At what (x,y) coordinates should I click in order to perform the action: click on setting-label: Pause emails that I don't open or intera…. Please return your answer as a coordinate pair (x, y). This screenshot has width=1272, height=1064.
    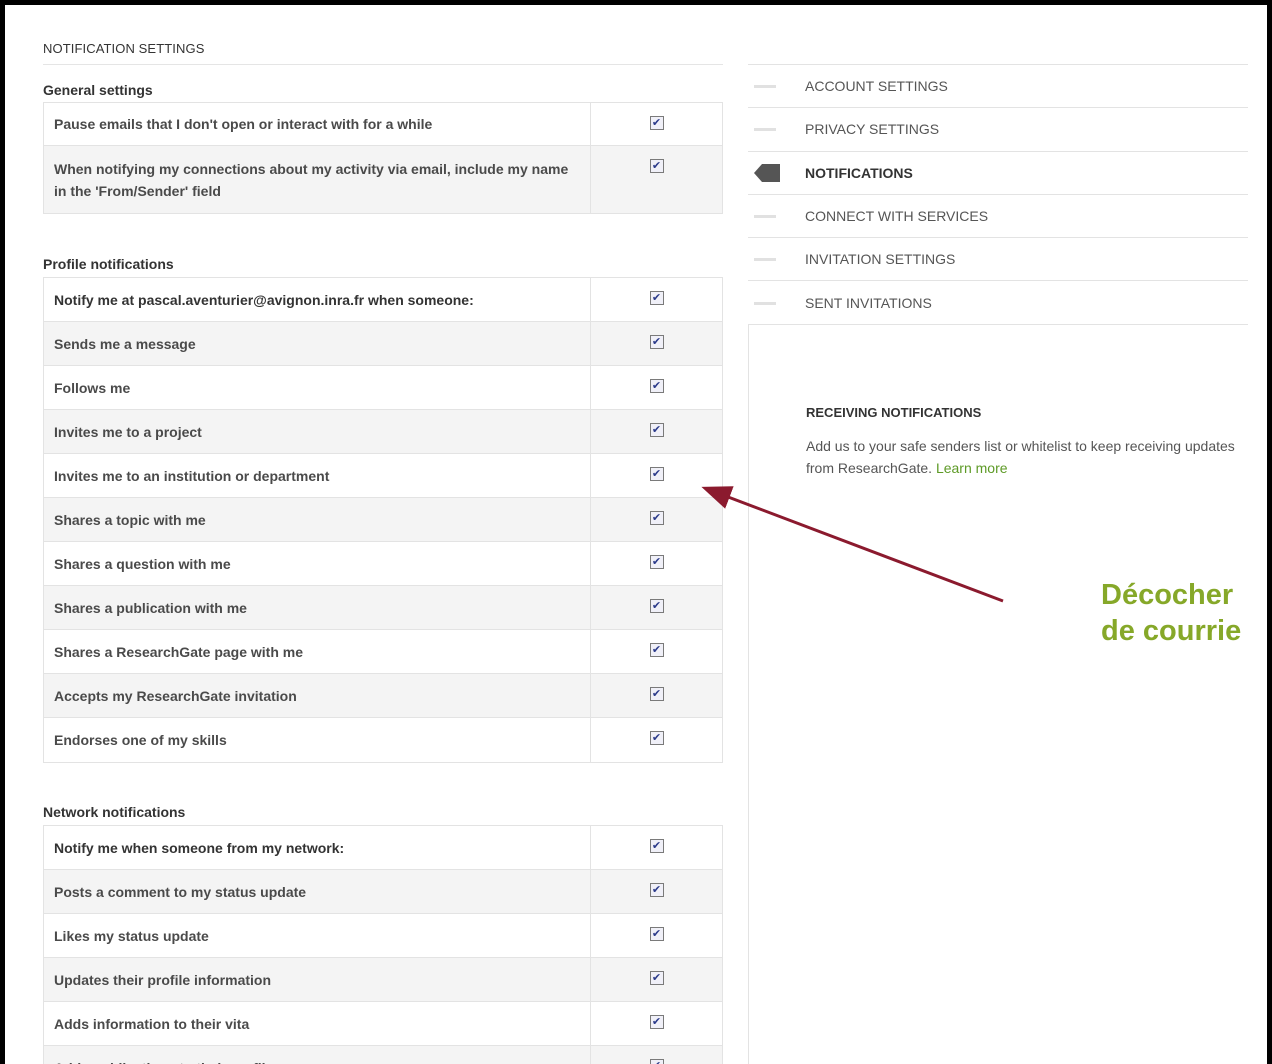
    Looking at the image, I should click on (317, 124).